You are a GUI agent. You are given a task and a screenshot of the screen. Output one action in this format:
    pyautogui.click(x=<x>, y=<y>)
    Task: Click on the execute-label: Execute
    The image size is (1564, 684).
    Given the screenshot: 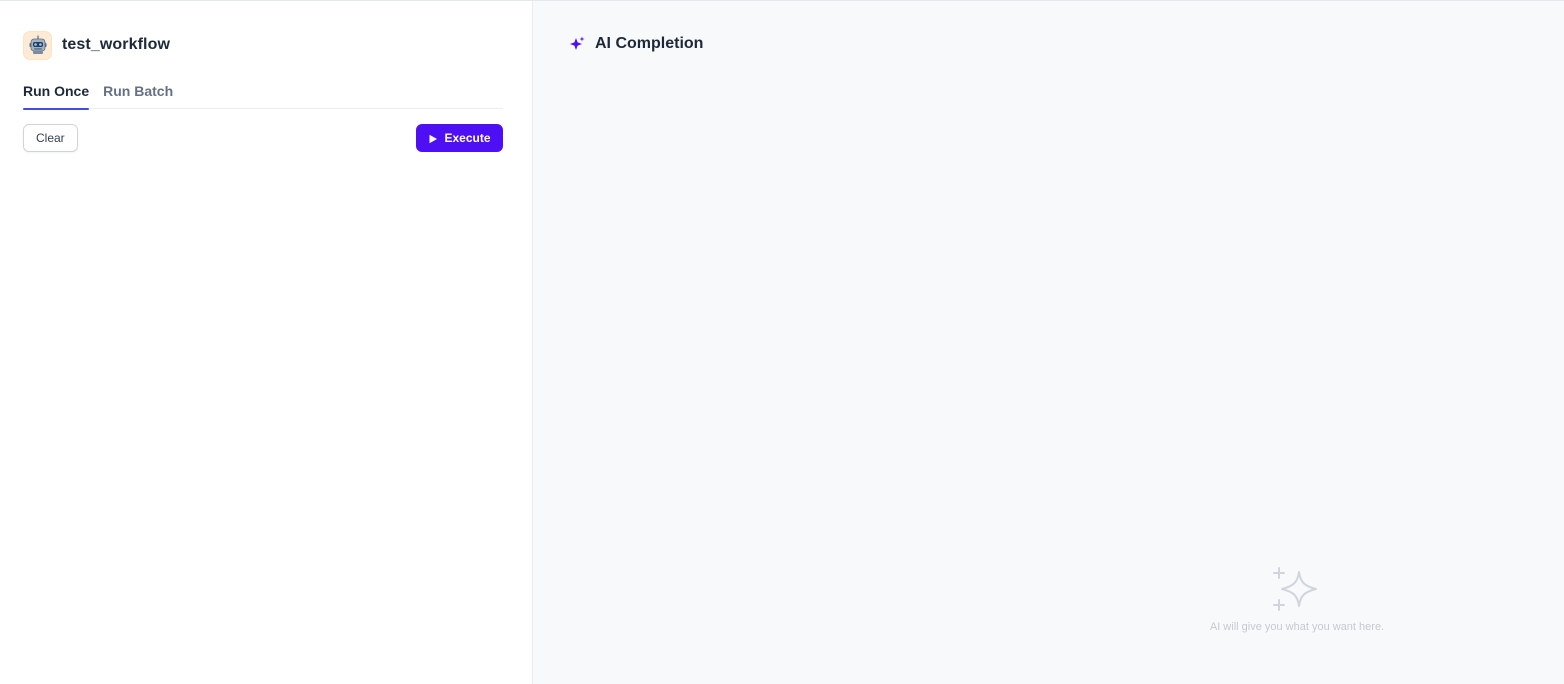 What is the action you would take?
    pyautogui.click(x=467, y=138)
    